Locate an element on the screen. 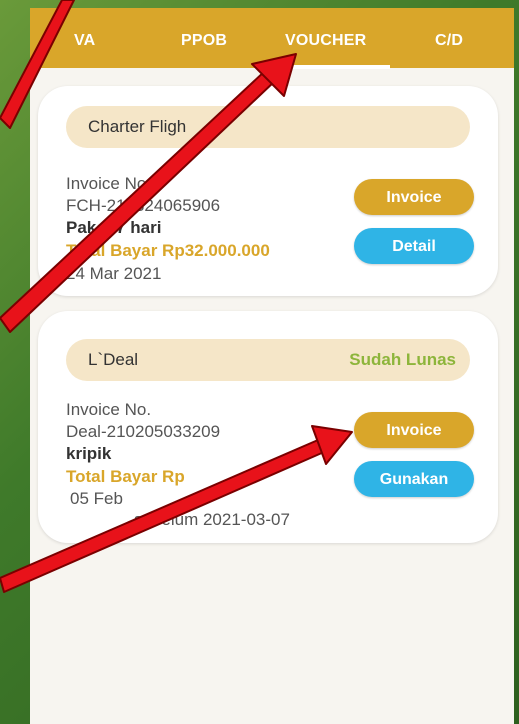  total-payment: Total Bayar Rp32.000.000 is located at coordinates (168, 250).